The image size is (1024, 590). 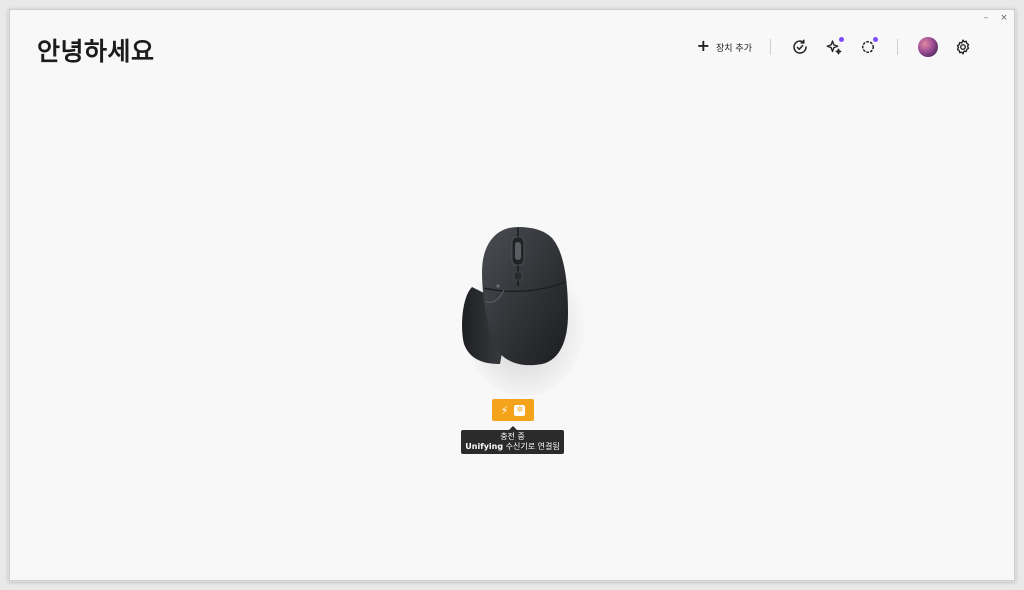 What do you see at coordinates (484, 446) in the screenshot?
I see `tooltip-receiver-name: Unifying` at bounding box center [484, 446].